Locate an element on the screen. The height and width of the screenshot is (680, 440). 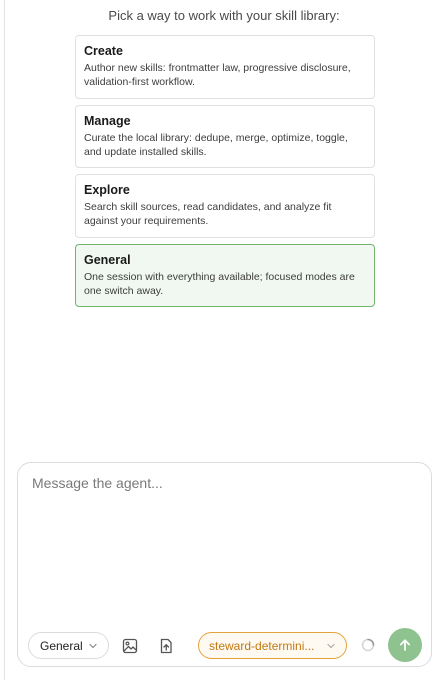
arrow-up-icon is located at coordinates (405, 645).